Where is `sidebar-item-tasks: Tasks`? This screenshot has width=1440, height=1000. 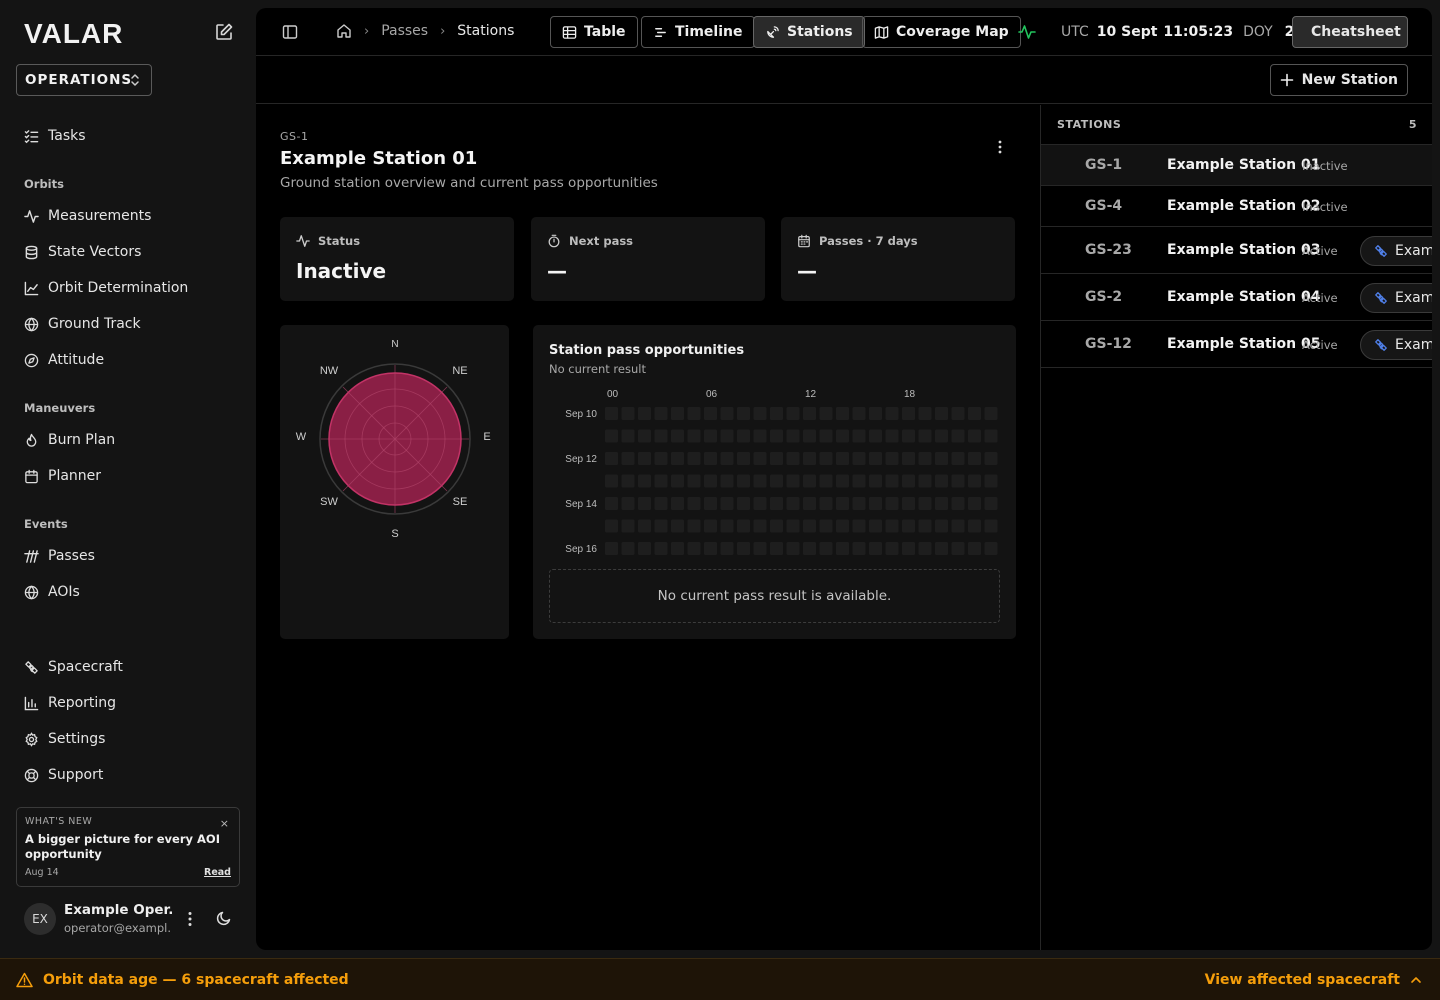
sidebar-item-tasks: Tasks is located at coordinates (55, 136).